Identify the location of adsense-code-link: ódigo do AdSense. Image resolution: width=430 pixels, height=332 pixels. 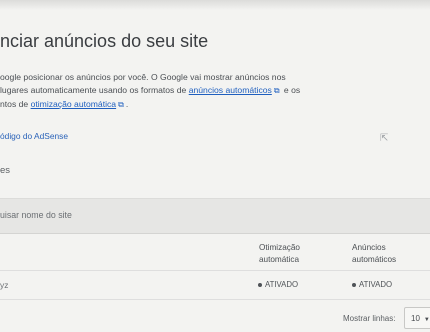
(34, 136).